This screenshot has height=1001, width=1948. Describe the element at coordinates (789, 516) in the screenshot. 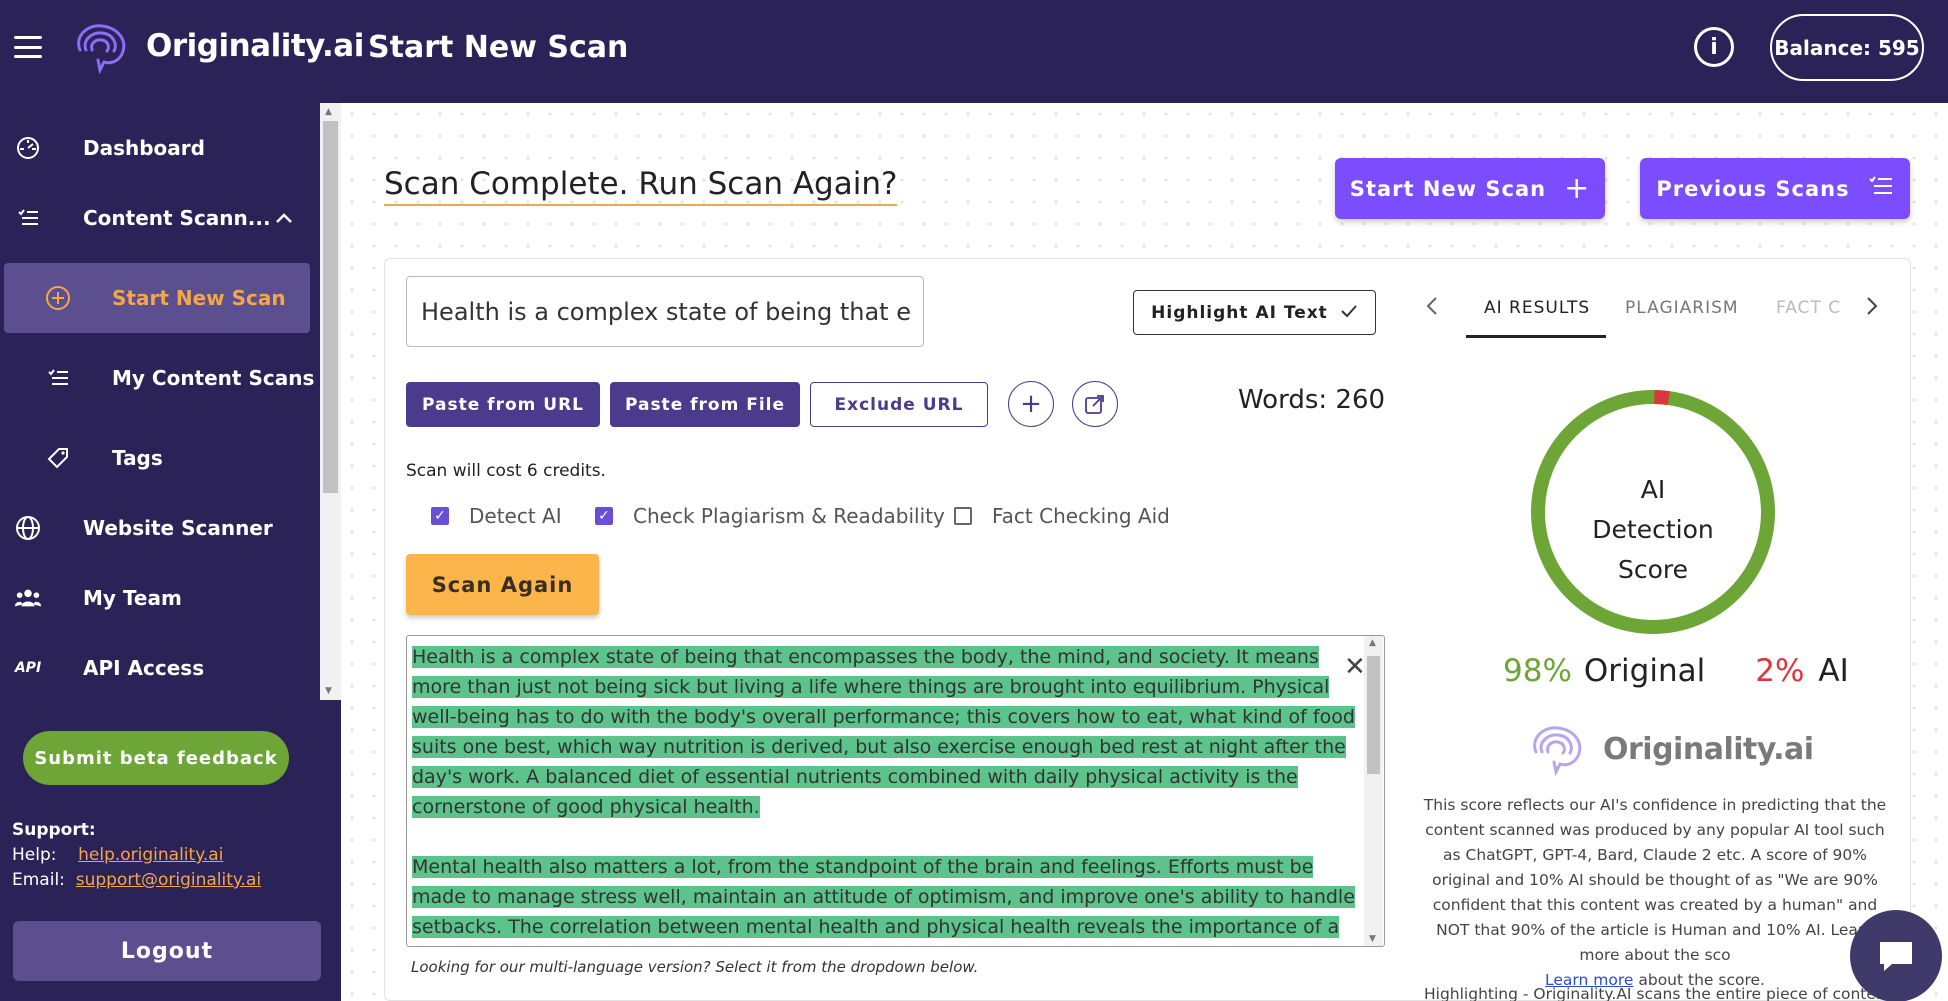

I see `option-label: Check Plagiarism & Readability` at that location.